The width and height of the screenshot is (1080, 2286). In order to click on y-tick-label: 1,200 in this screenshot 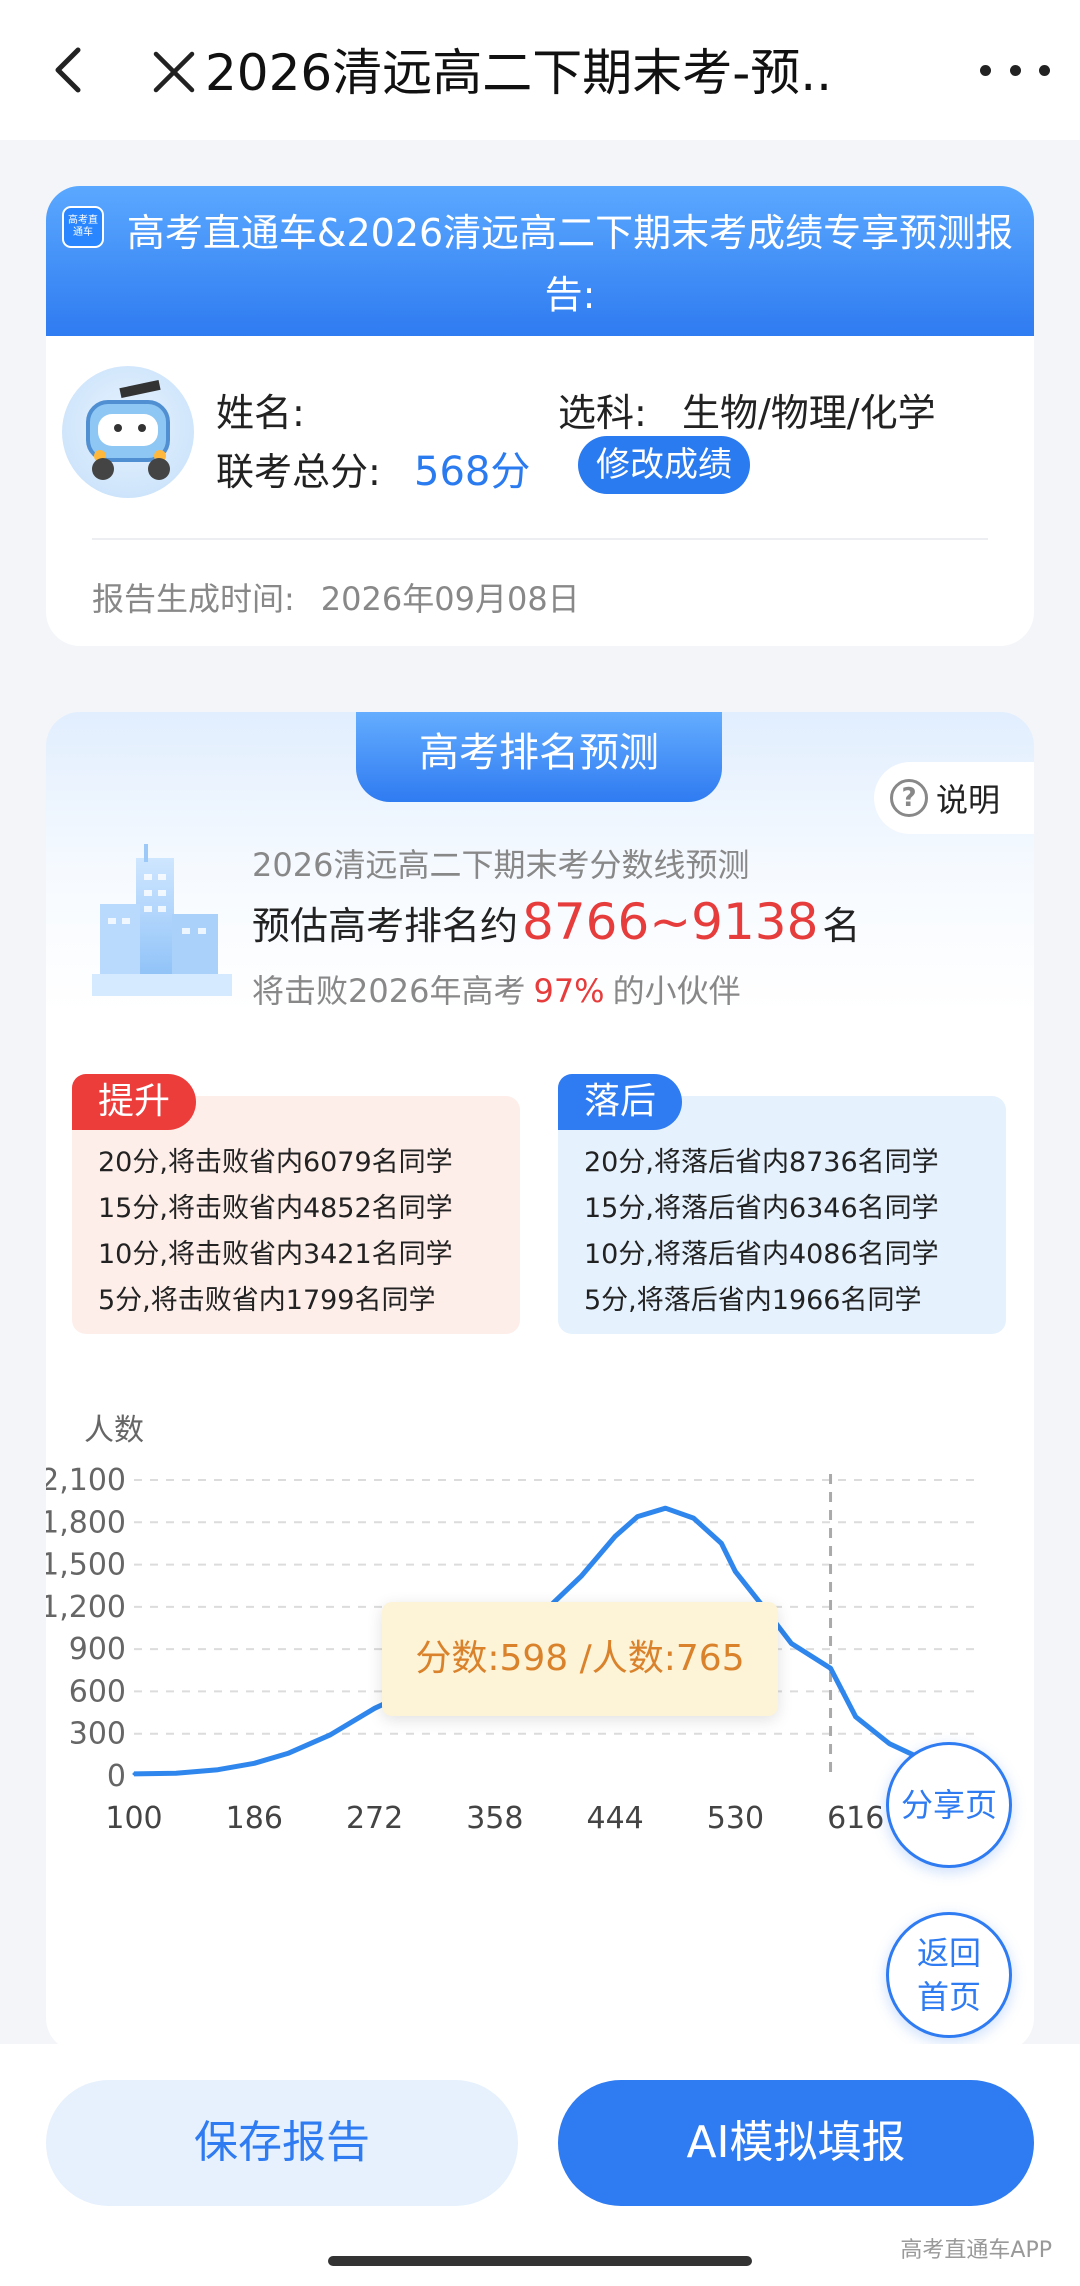, I will do `click(86, 1607)`.